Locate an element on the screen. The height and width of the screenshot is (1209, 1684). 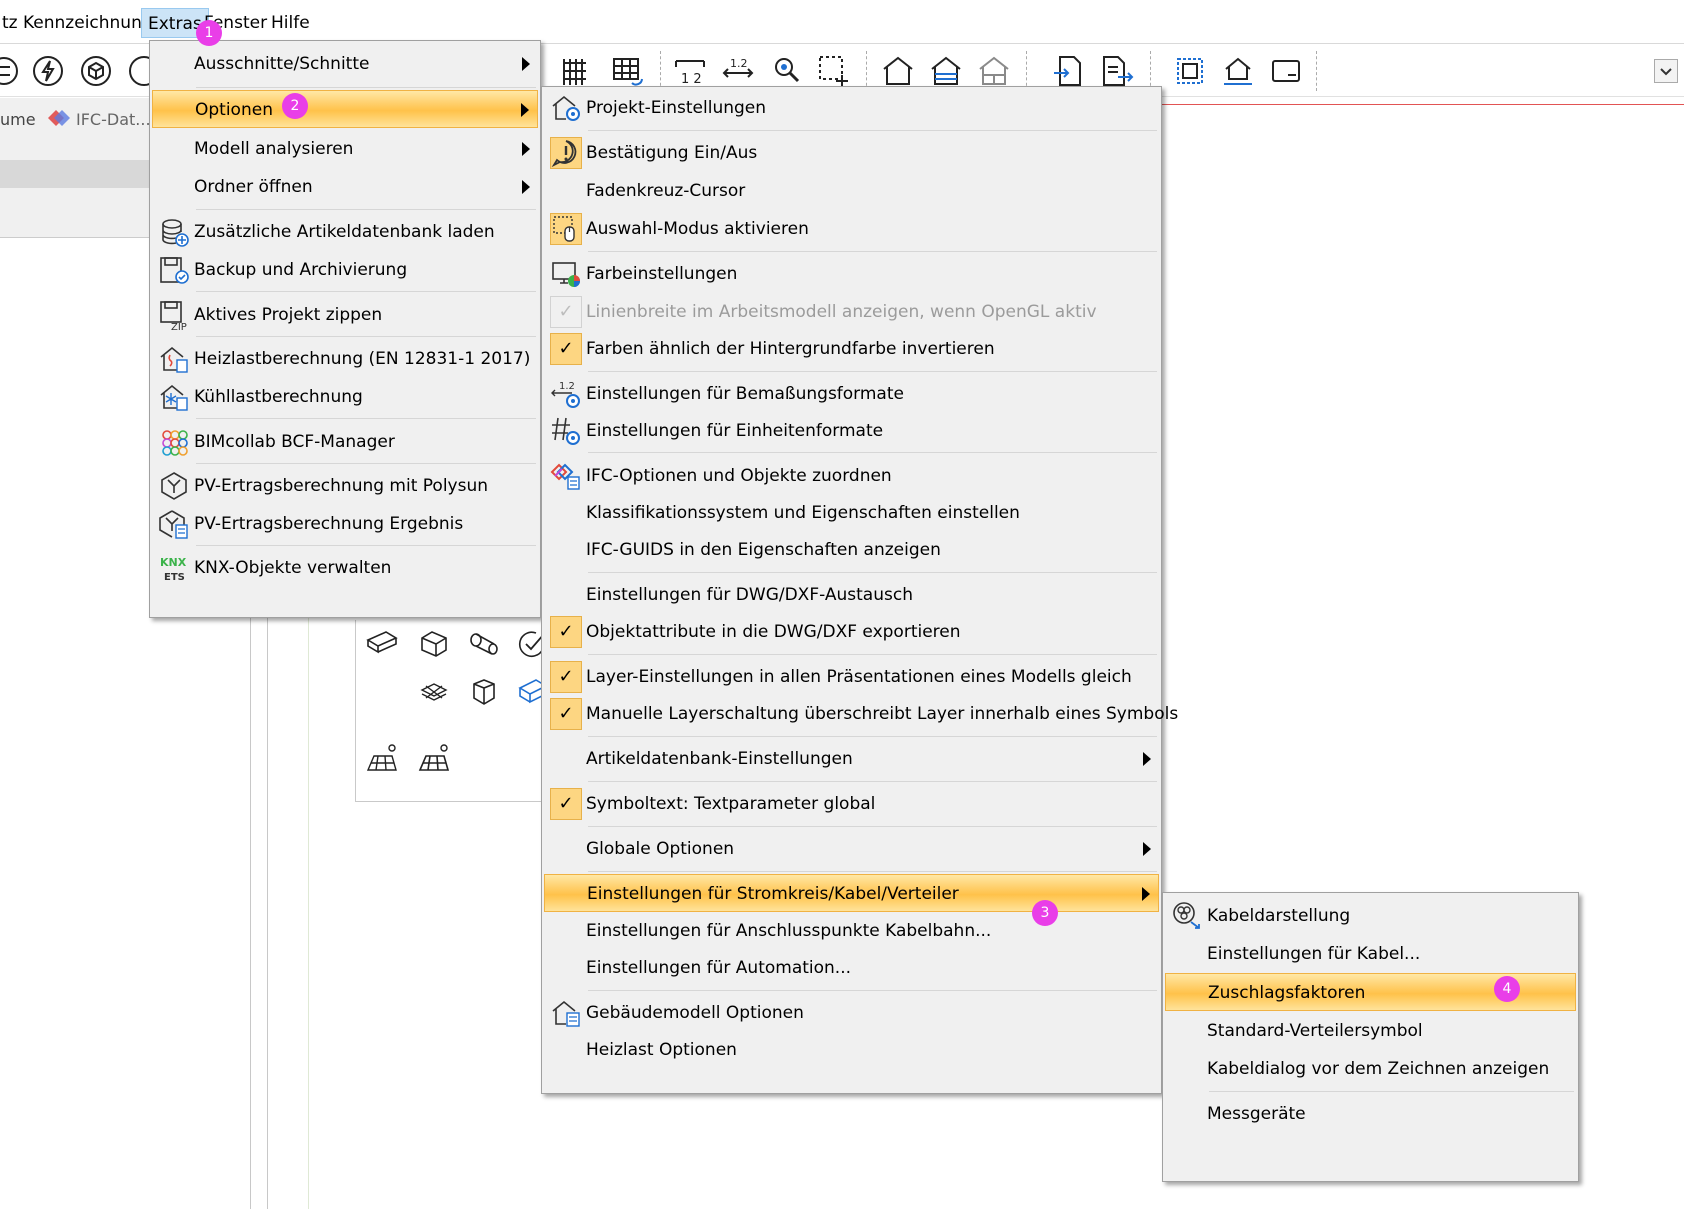
menu-item-optionen: Optionen is located at coordinates (345, 109).